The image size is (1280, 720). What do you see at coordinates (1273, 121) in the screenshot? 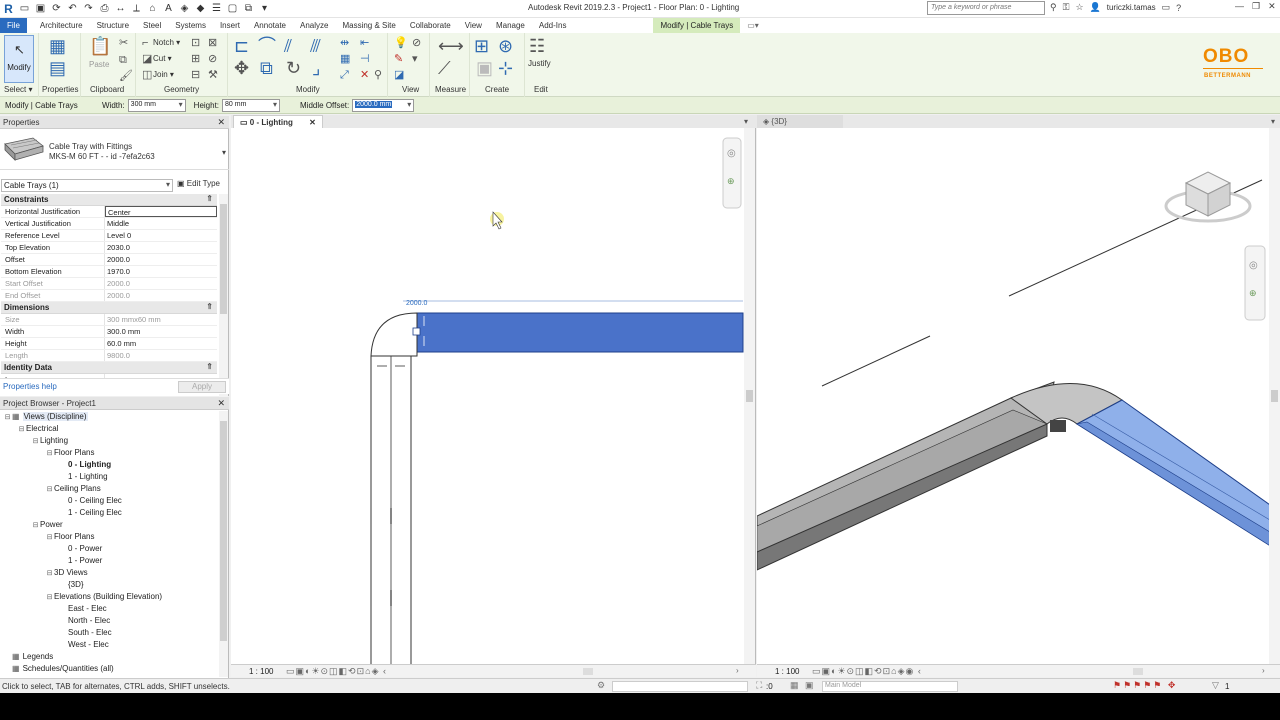
I see `tab-menu-icon-2: ▾` at bounding box center [1273, 121].